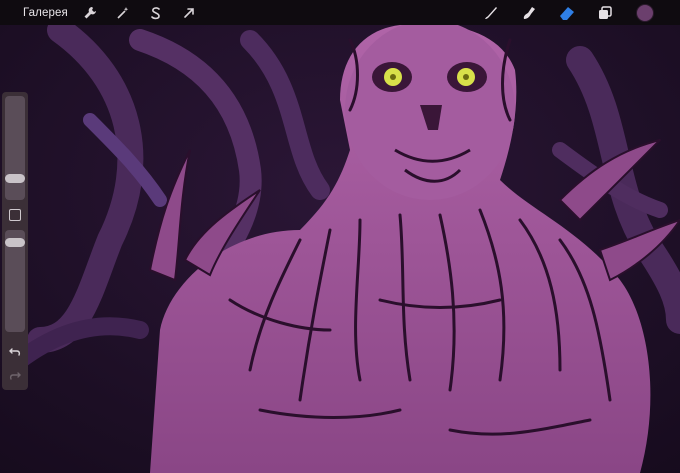 The image size is (680, 473). I want to click on modify-button, so click(15, 215).